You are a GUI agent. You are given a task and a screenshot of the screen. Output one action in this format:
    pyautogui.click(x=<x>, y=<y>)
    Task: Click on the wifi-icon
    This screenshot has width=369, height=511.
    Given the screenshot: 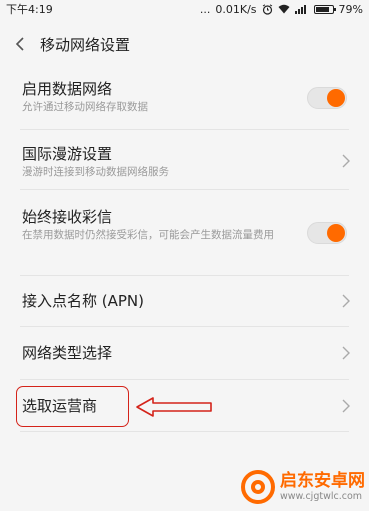 What is the action you would take?
    pyautogui.click(x=284, y=9)
    